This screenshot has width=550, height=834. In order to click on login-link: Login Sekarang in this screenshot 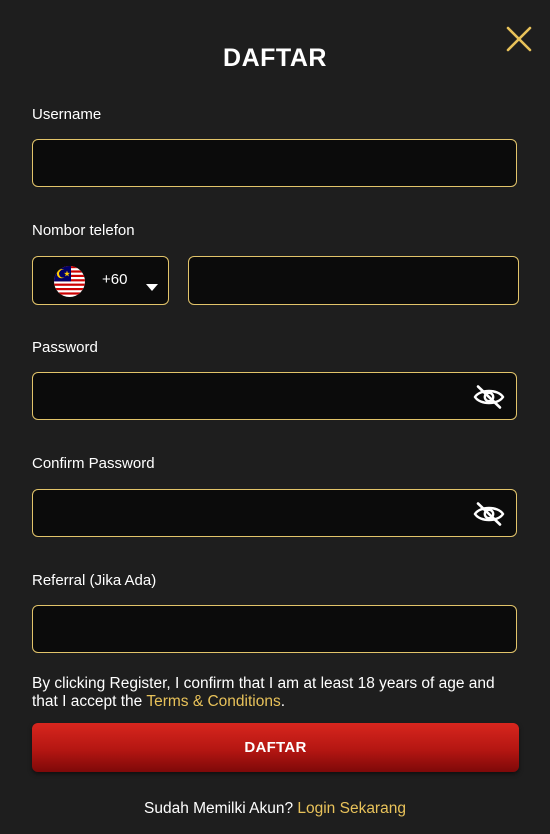, I will do `click(351, 808)`.